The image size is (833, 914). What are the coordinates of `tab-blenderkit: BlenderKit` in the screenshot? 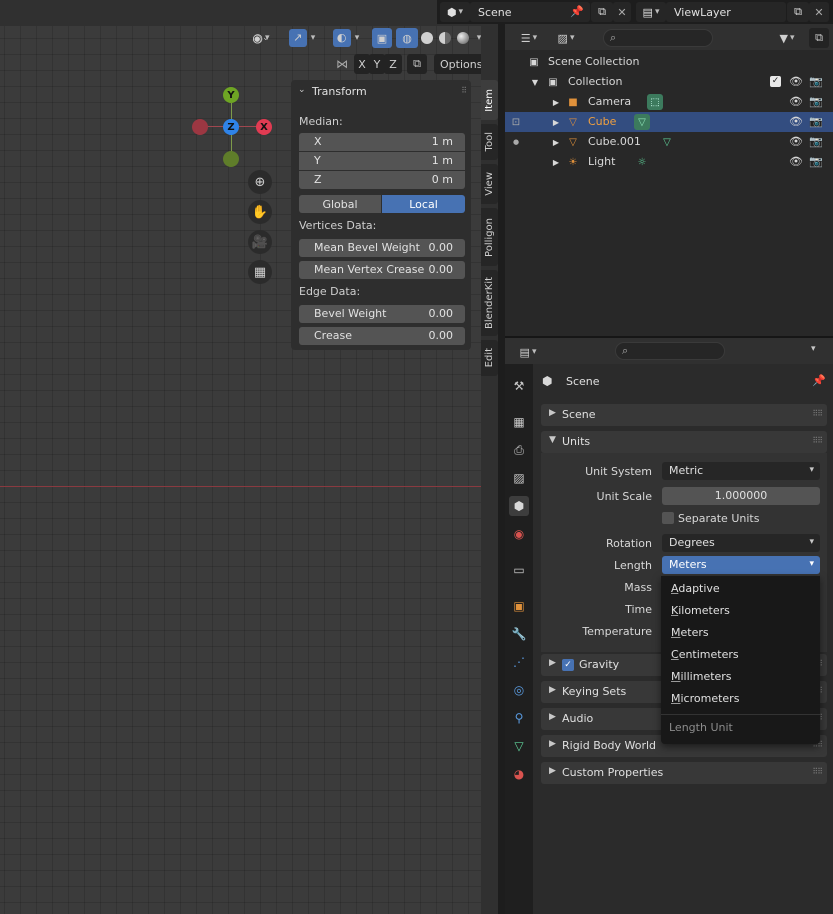 It's located at (489, 303).